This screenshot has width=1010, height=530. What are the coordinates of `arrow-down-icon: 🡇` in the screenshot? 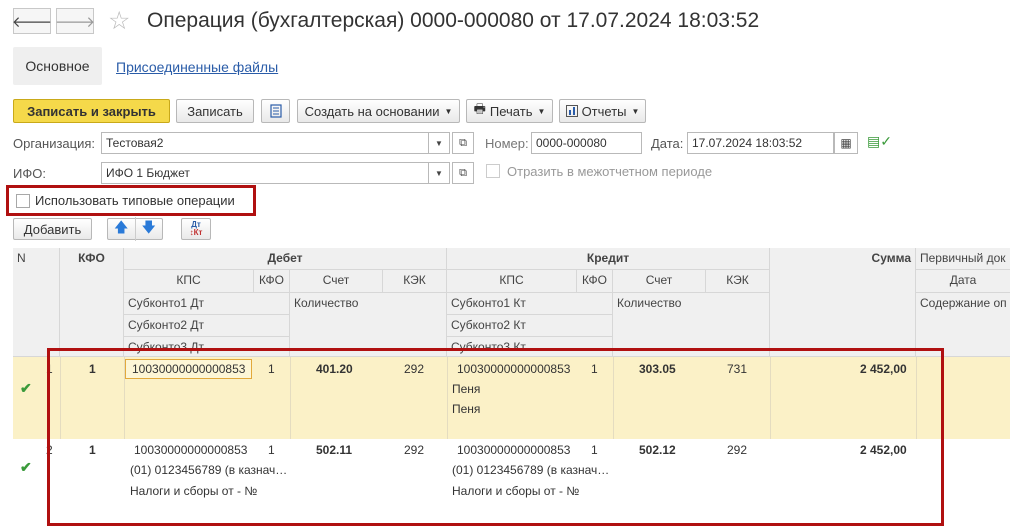 It's located at (148, 227).